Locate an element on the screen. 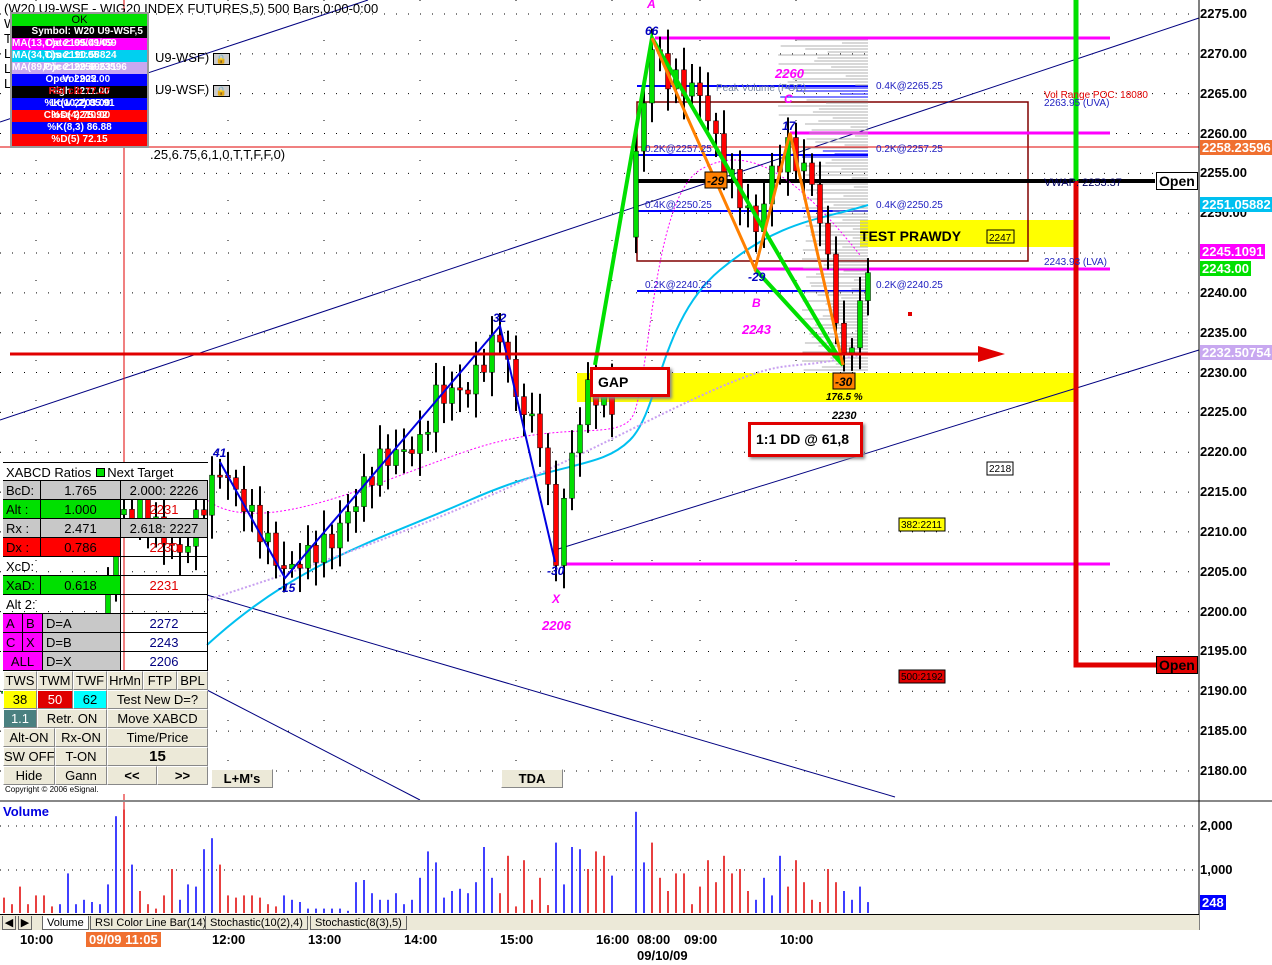  vp-label: 0.2K@2257.25 is located at coordinates (678, 149).